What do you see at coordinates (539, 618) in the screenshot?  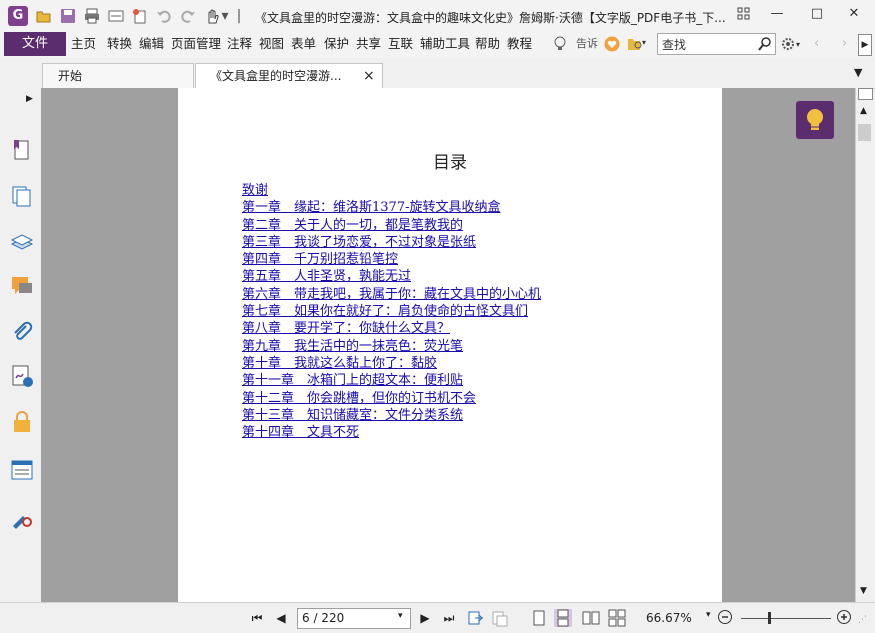 I see `single-page-view-icon` at bounding box center [539, 618].